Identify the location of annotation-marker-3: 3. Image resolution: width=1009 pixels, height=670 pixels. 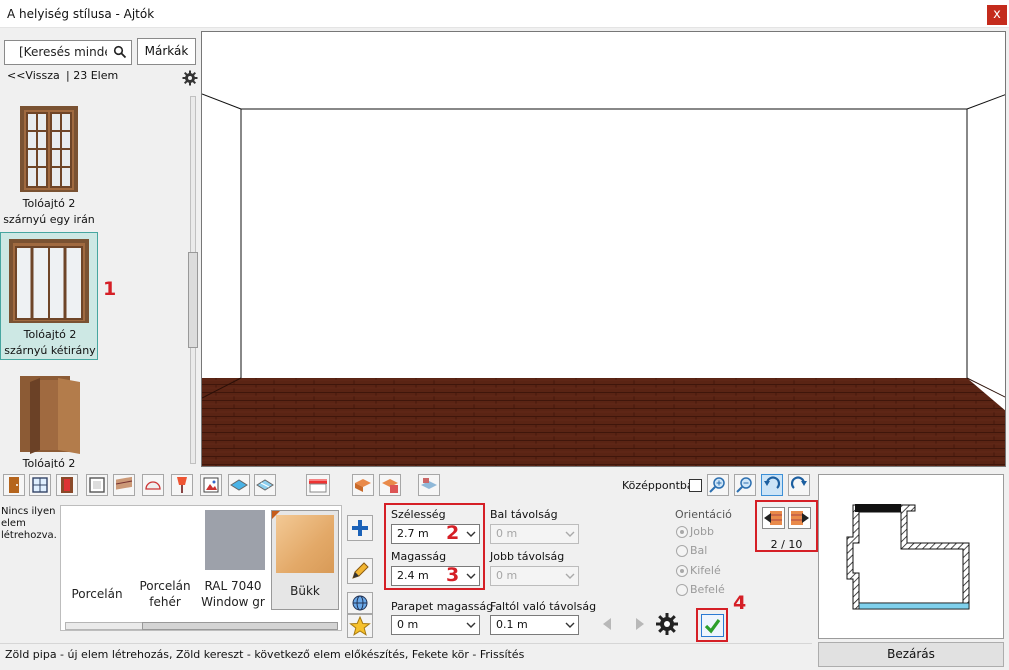
(453, 575).